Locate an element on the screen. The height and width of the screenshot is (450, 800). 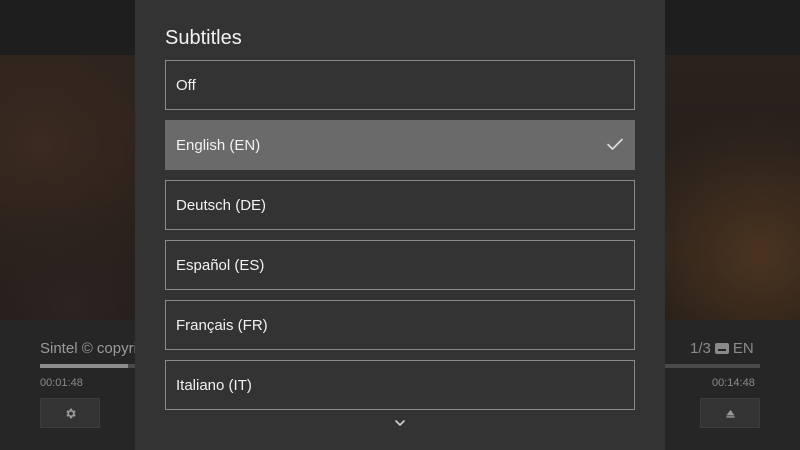
settings-button is located at coordinates (70, 413).